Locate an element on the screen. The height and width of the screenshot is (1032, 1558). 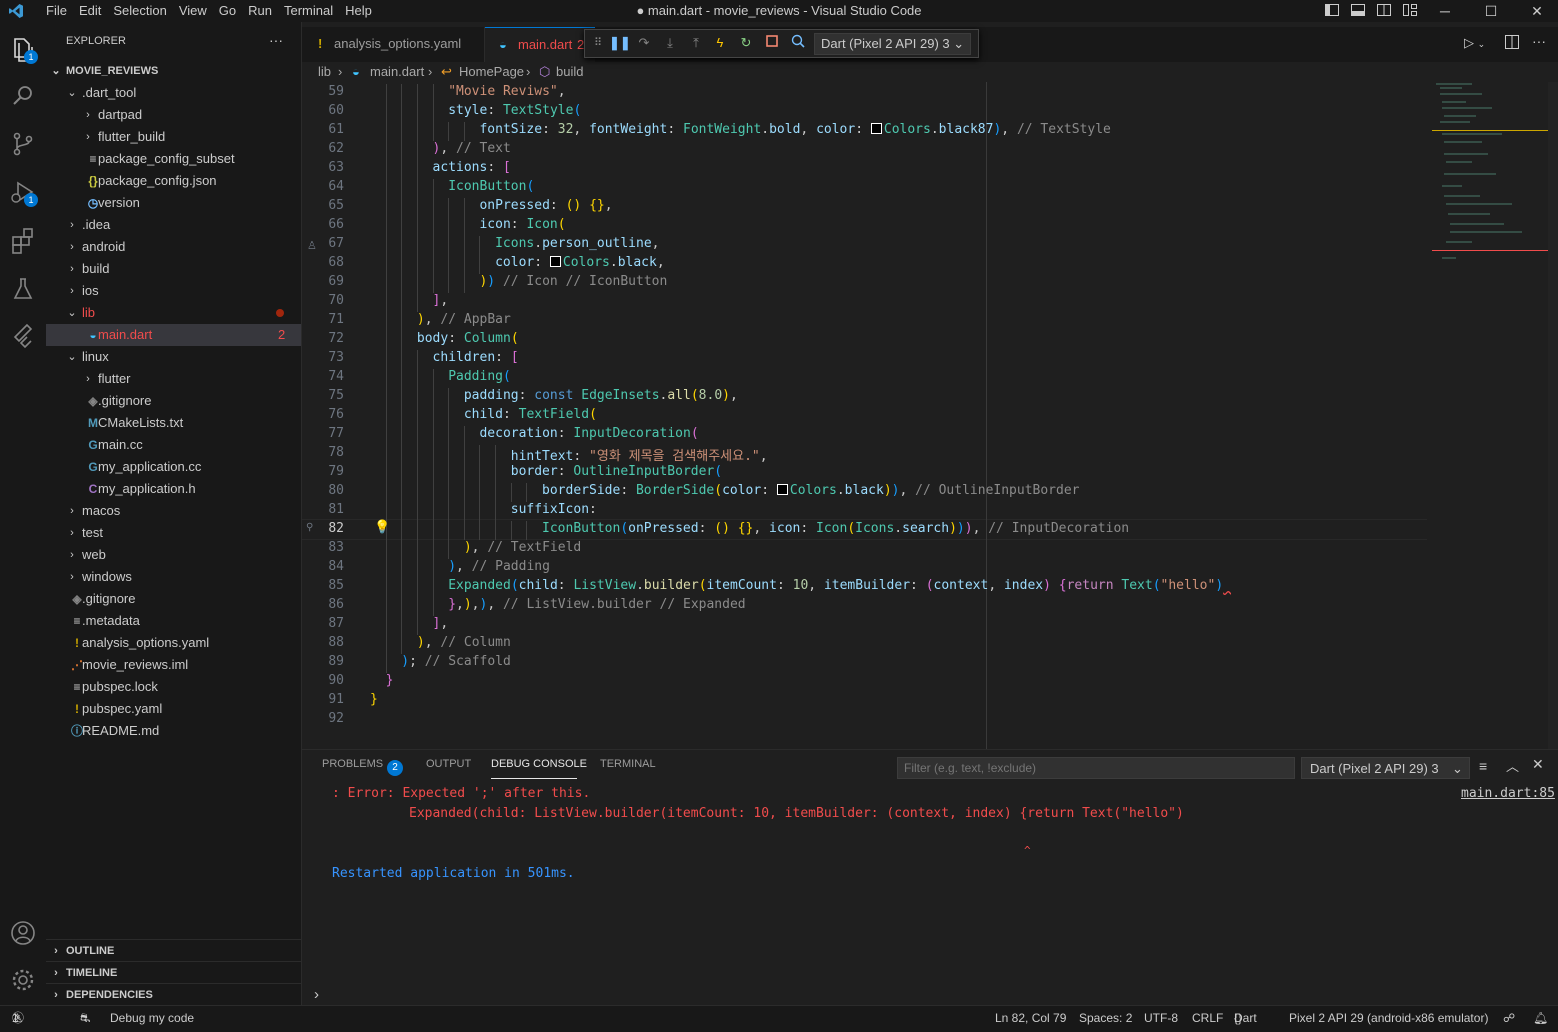
tree-item-windows: › windows is located at coordinates (173, 577).